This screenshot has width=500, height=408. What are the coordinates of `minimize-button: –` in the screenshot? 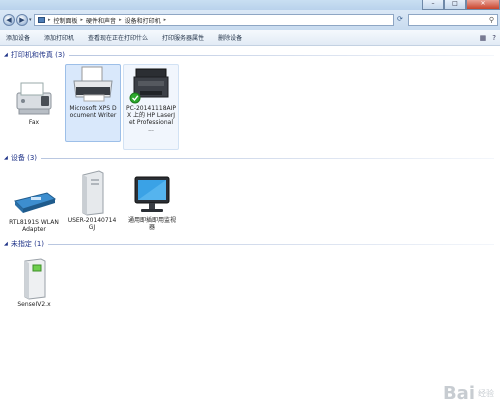 It's located at (433, 5).